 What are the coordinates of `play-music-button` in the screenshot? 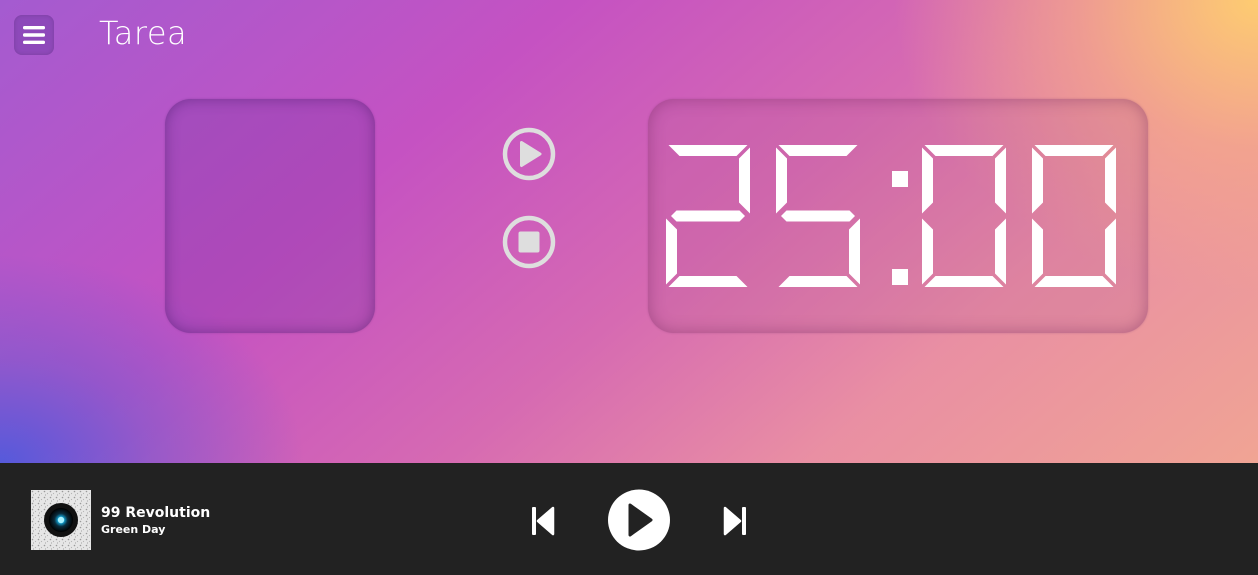 It's located at (639, 520).